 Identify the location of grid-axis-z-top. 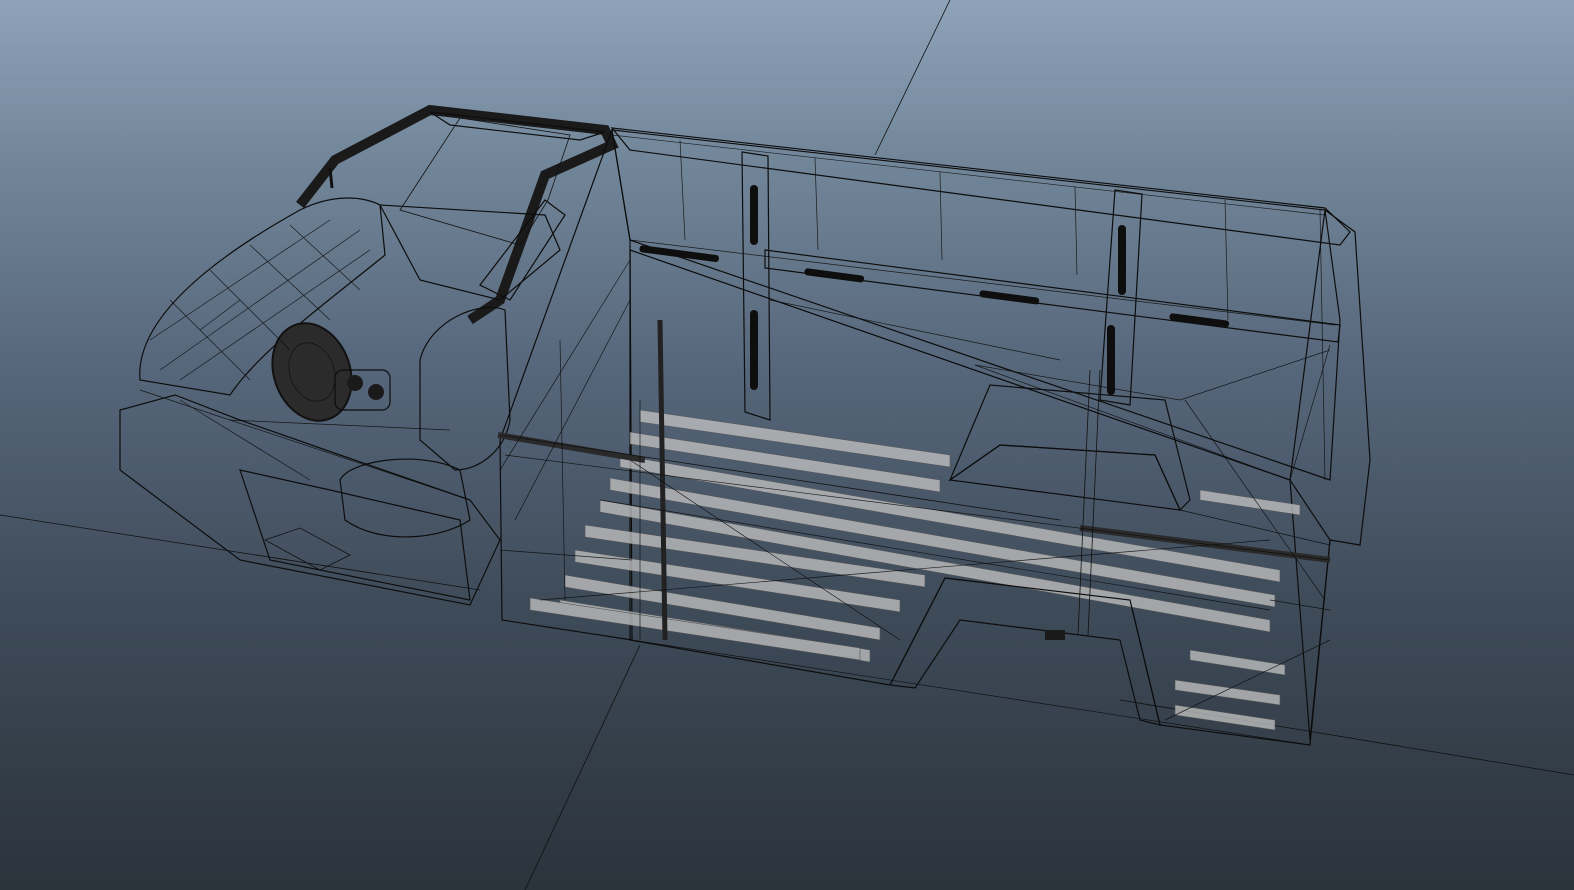
(912, 78).